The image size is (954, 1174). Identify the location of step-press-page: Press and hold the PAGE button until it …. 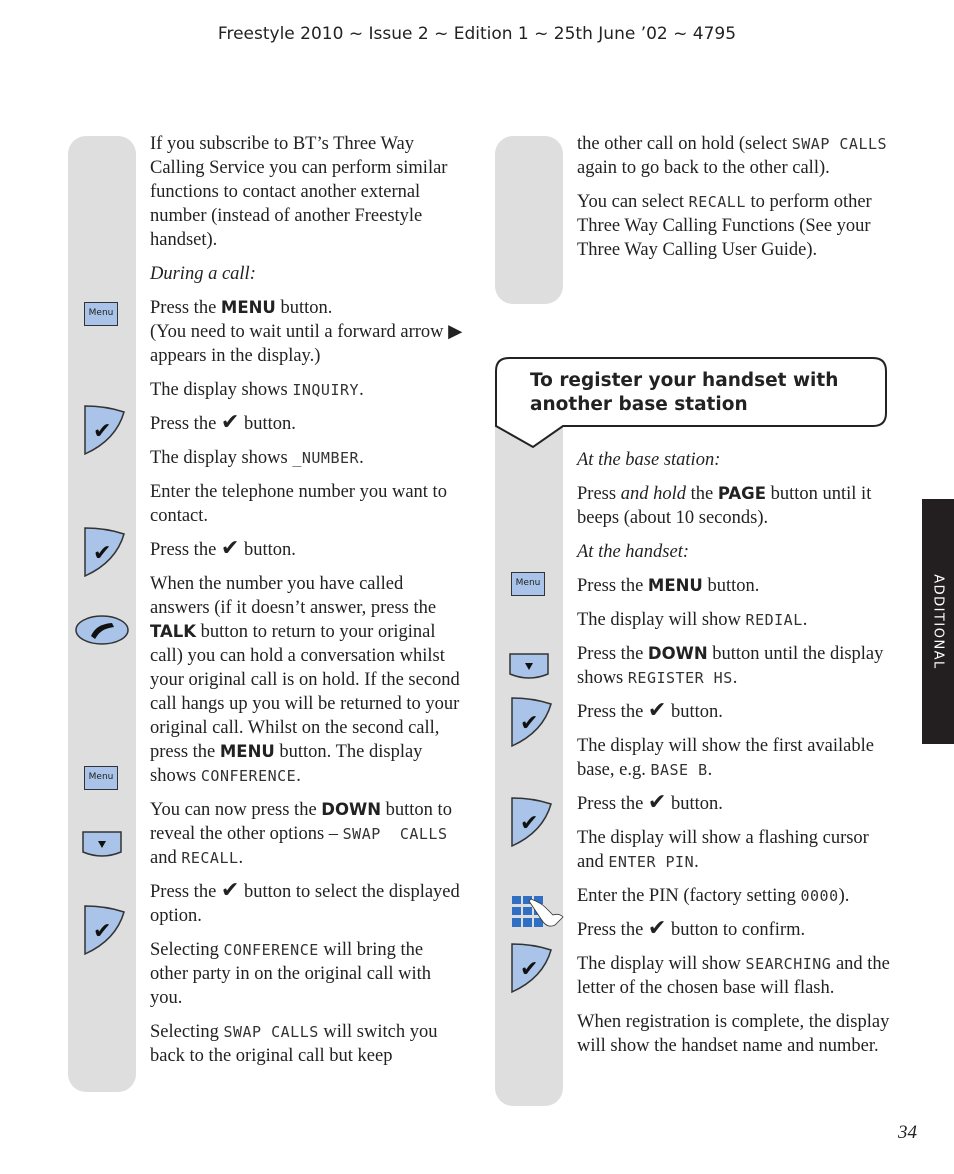
(724, 506).